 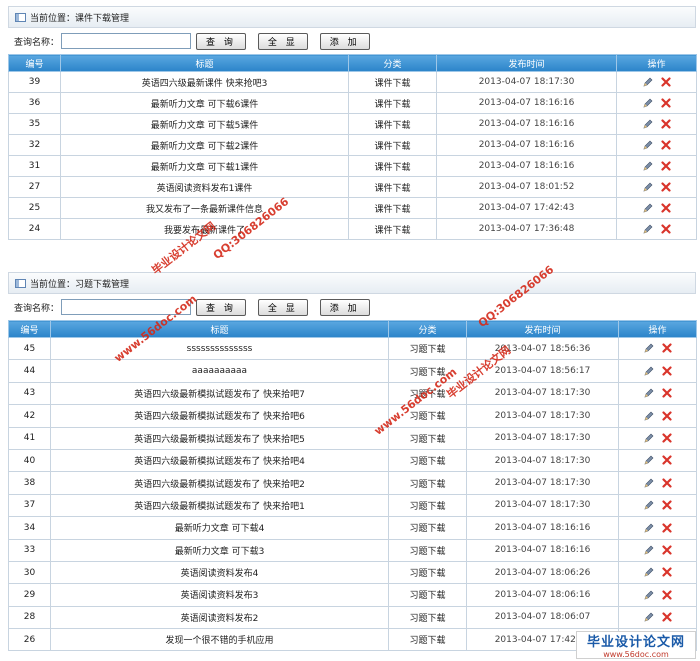 What do you see at coordinates (204, 229) in the screenshot?
I see `cell-title: 我要发布最新课件了` at bounding box center [204, 229].